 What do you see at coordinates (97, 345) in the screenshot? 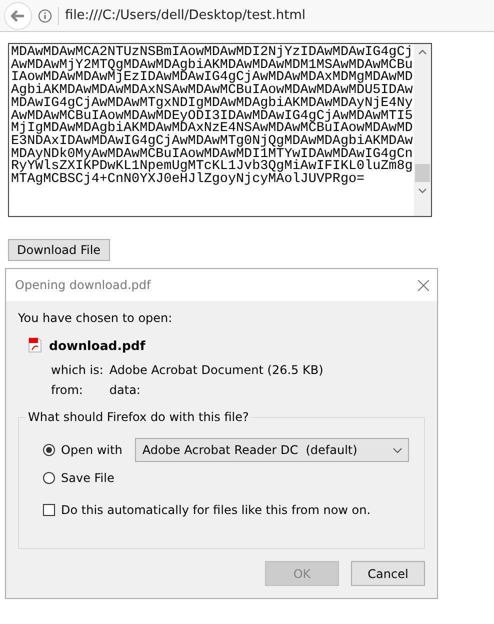
I see `file-name: download.pdf` at bounding box center [97, 345].